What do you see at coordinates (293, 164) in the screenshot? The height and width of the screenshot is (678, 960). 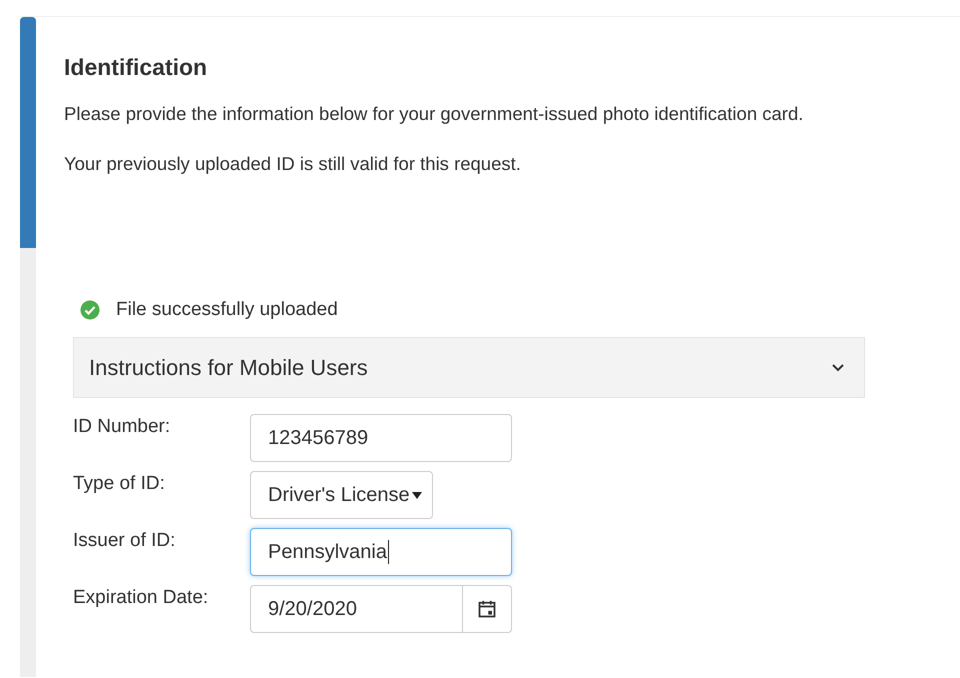 I see `paragraph: Your previously uploaded ID is still valid for this request.` at bounding box center [293, 164].